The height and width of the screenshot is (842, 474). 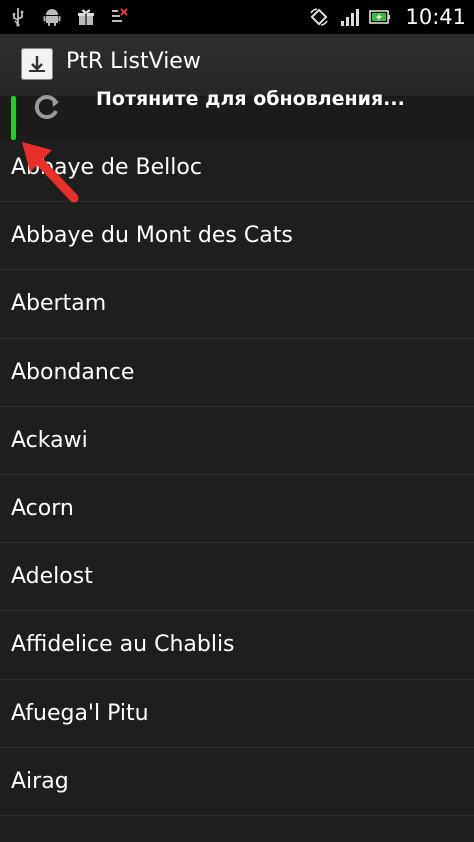 I want to click on status-bar: 10:41, so click(x=237, y=17).